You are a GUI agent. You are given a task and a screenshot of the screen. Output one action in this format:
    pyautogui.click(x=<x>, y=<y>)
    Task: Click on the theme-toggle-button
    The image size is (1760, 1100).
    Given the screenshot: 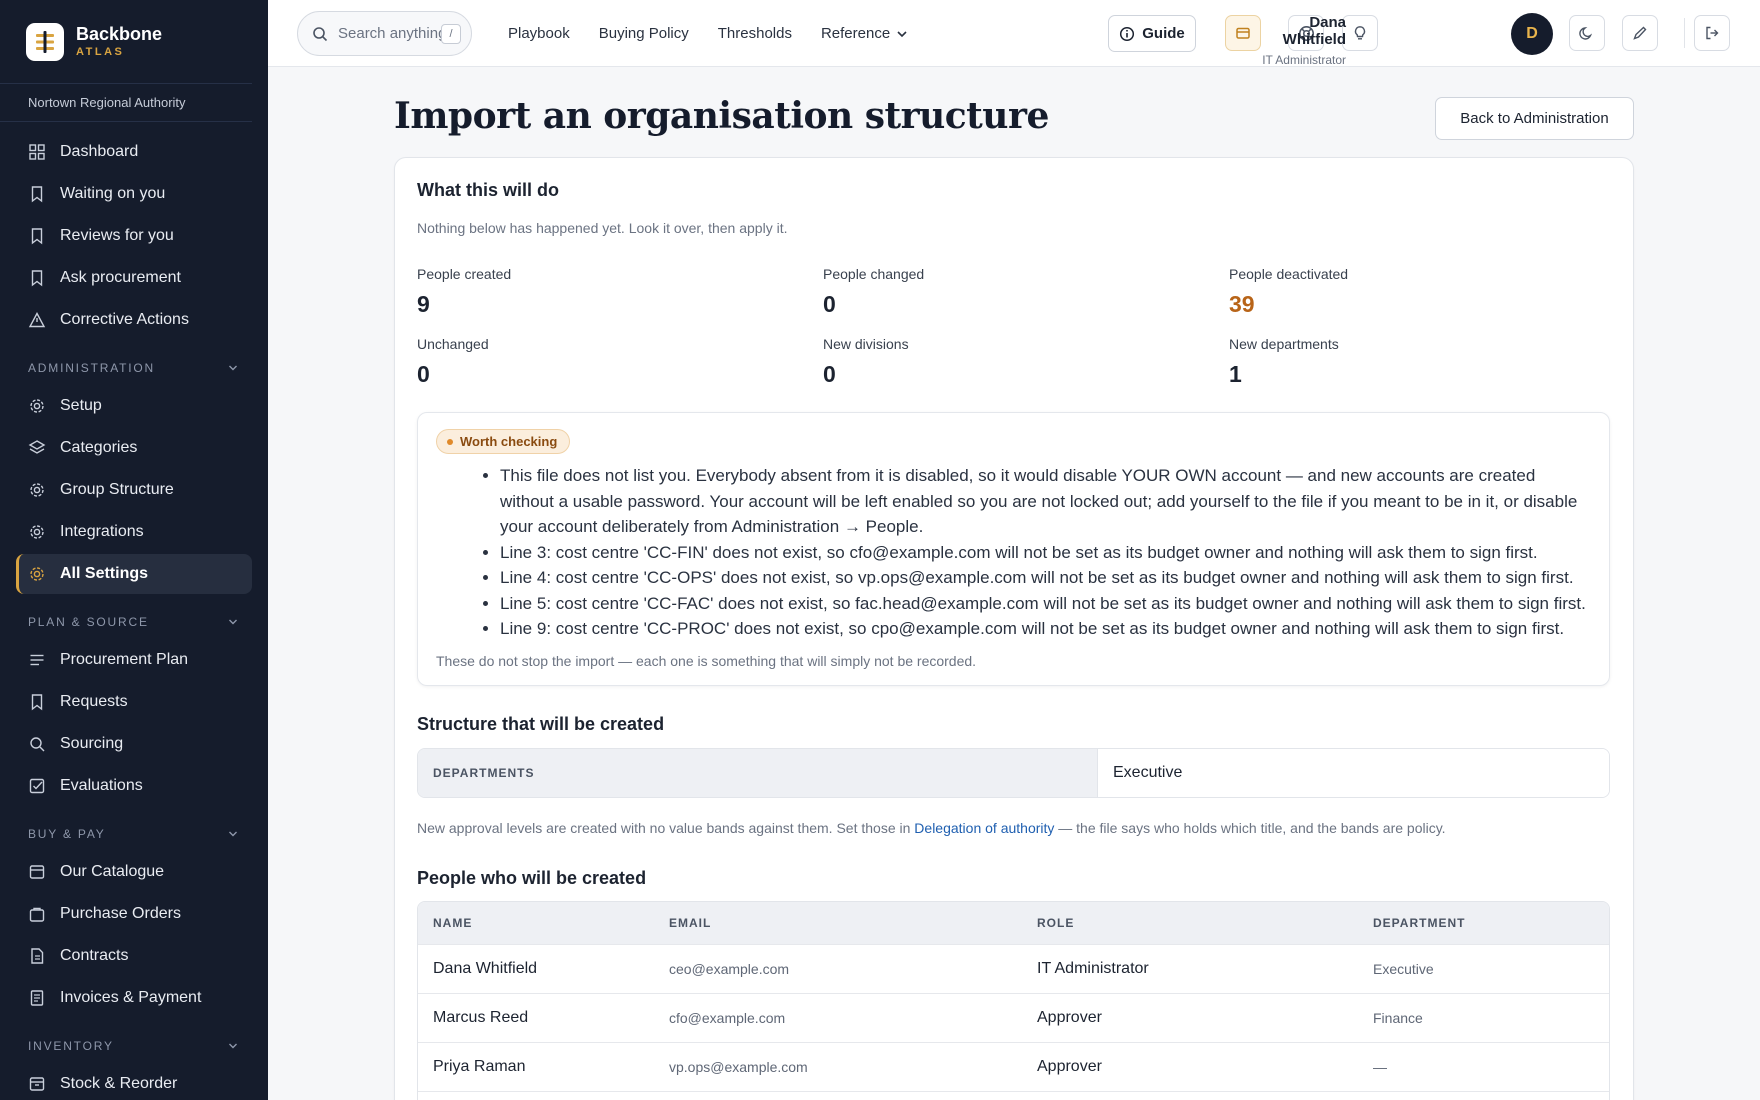 What is the action you would take?
    pyautogui.click(x=1587, y=33)
    